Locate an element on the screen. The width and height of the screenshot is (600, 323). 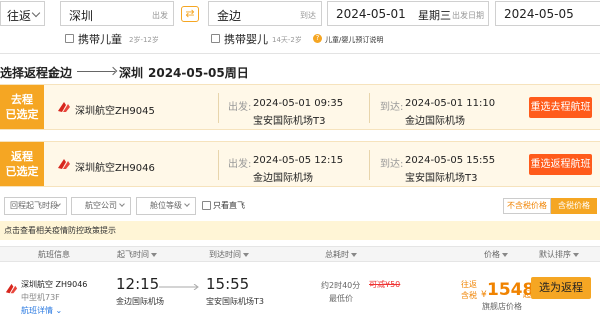
outbound-tag: 去程 已选定 is located at coordinates (22, 107).